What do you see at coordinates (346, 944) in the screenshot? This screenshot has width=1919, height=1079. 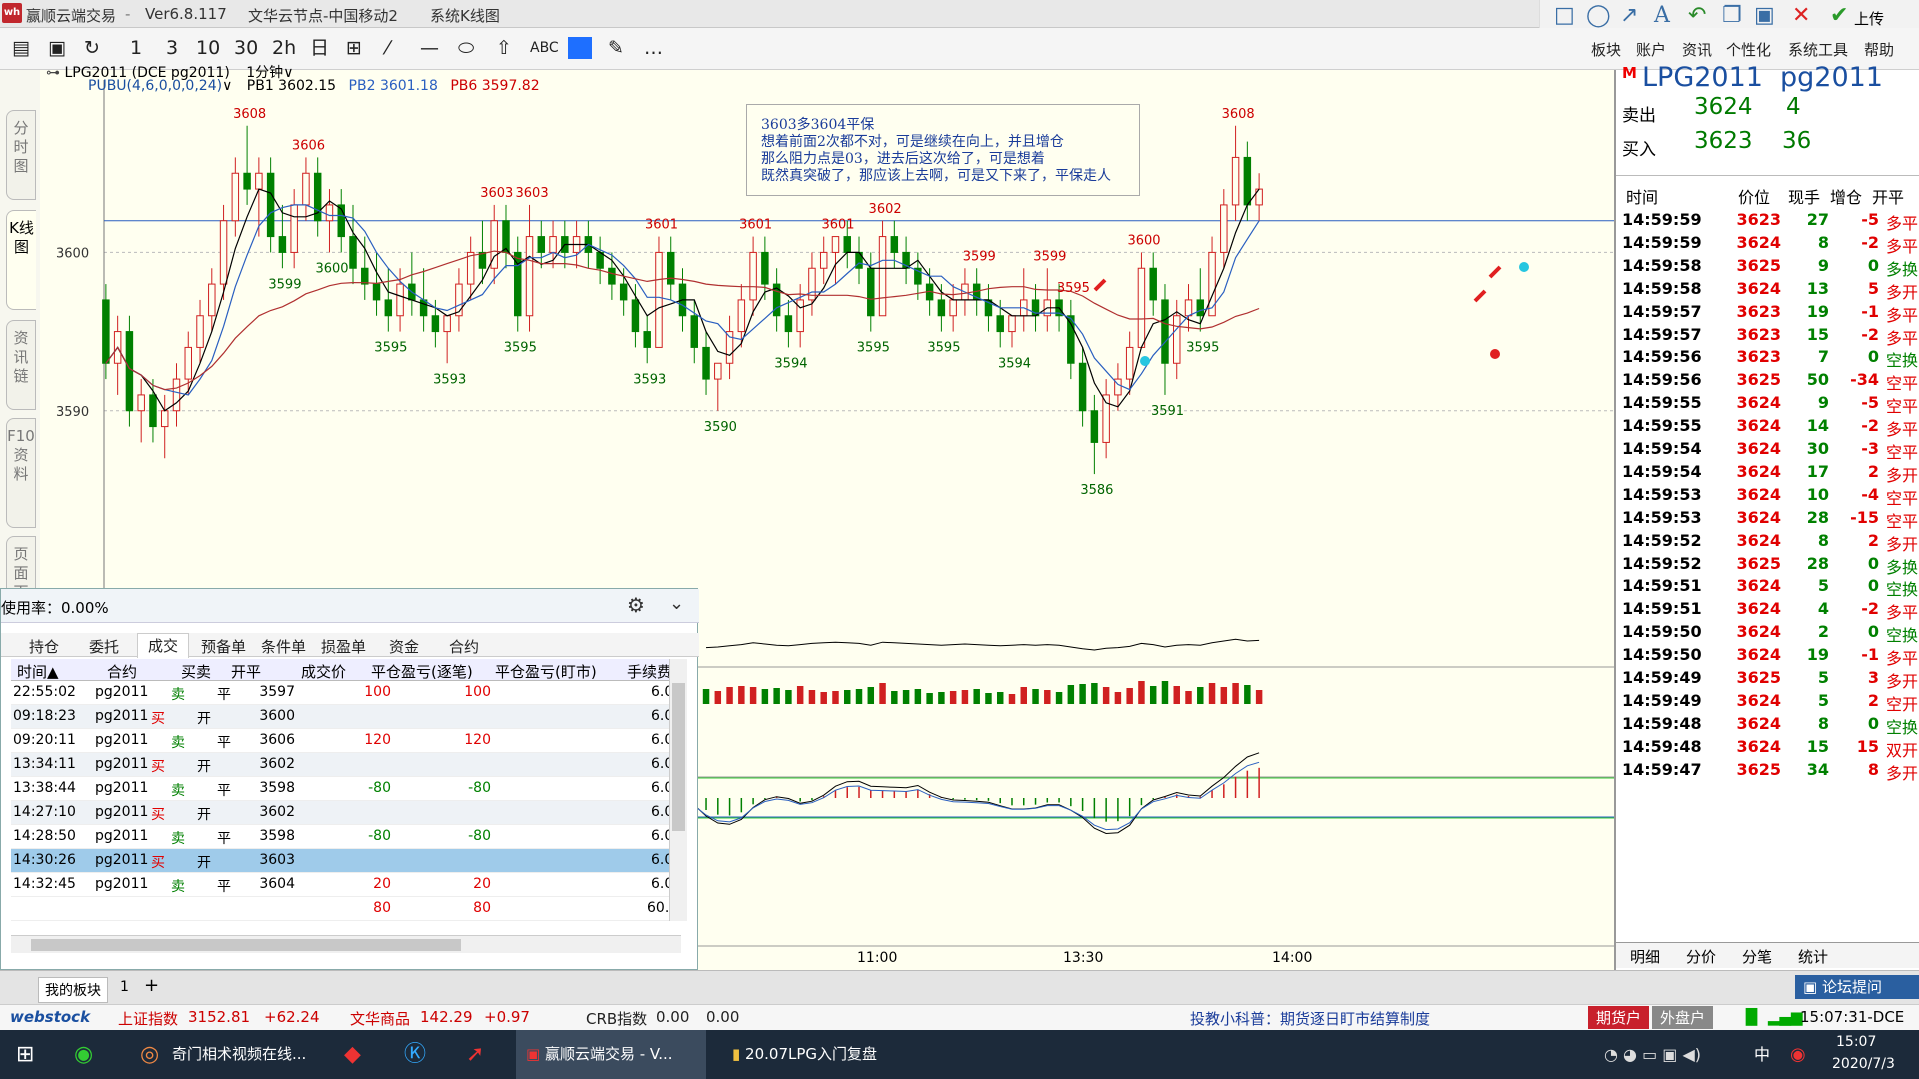 I see `horizontal-scrollbar` at bounding box center [346, 944].